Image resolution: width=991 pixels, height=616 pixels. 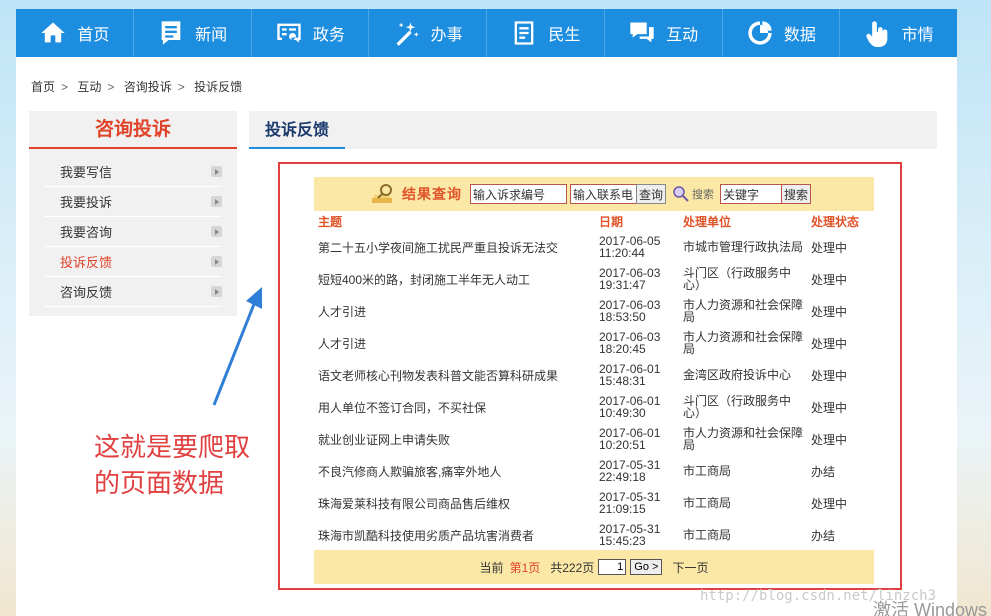 What do you see at coordinates (799, 35) in the screenshot?
I see `nav-item-label: 数据` at bounding box center [799, 35].